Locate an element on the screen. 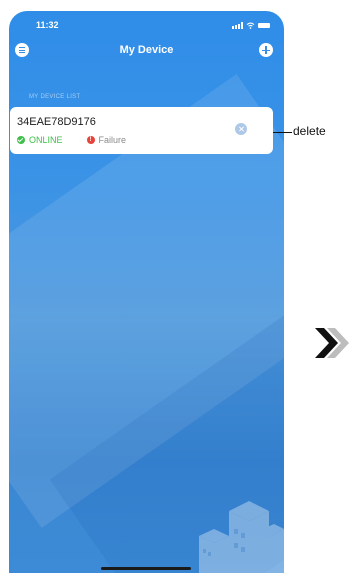 The height and width of the screenshot is (573, 351). add-icon is located at coordinates (266, 50).